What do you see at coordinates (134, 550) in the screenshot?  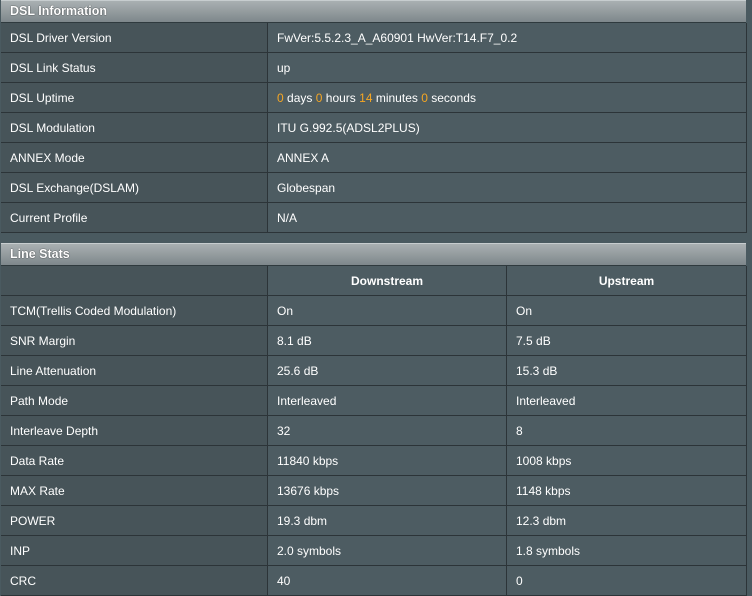 I see `row-label: INP` at bounding box center [134, 550].